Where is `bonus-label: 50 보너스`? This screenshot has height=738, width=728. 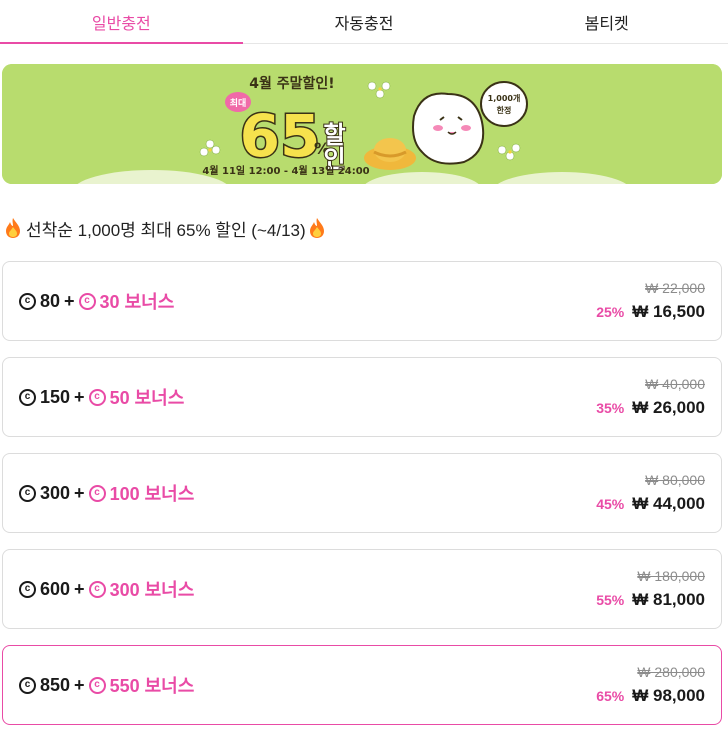 bonus-label: 50 보너스 is located at coordinates (147, 398).